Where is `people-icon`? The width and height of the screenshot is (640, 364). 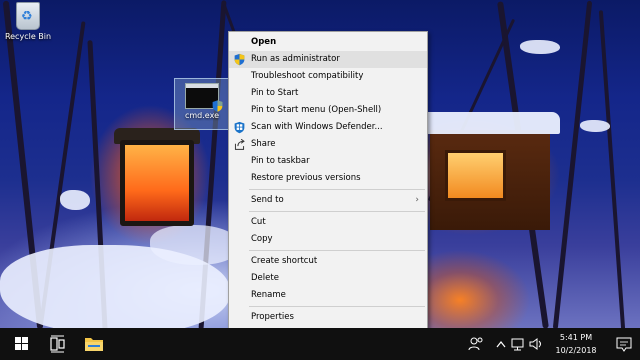
people-icon is located at coordinates (475, 344).